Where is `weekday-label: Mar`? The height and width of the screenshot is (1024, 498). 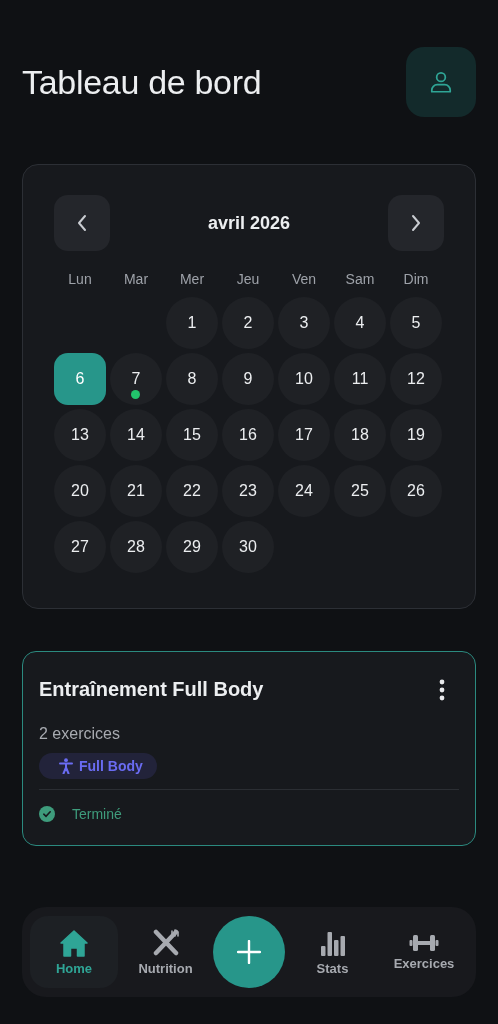
weekday-label: Mar is located at coordinates (136, 280).